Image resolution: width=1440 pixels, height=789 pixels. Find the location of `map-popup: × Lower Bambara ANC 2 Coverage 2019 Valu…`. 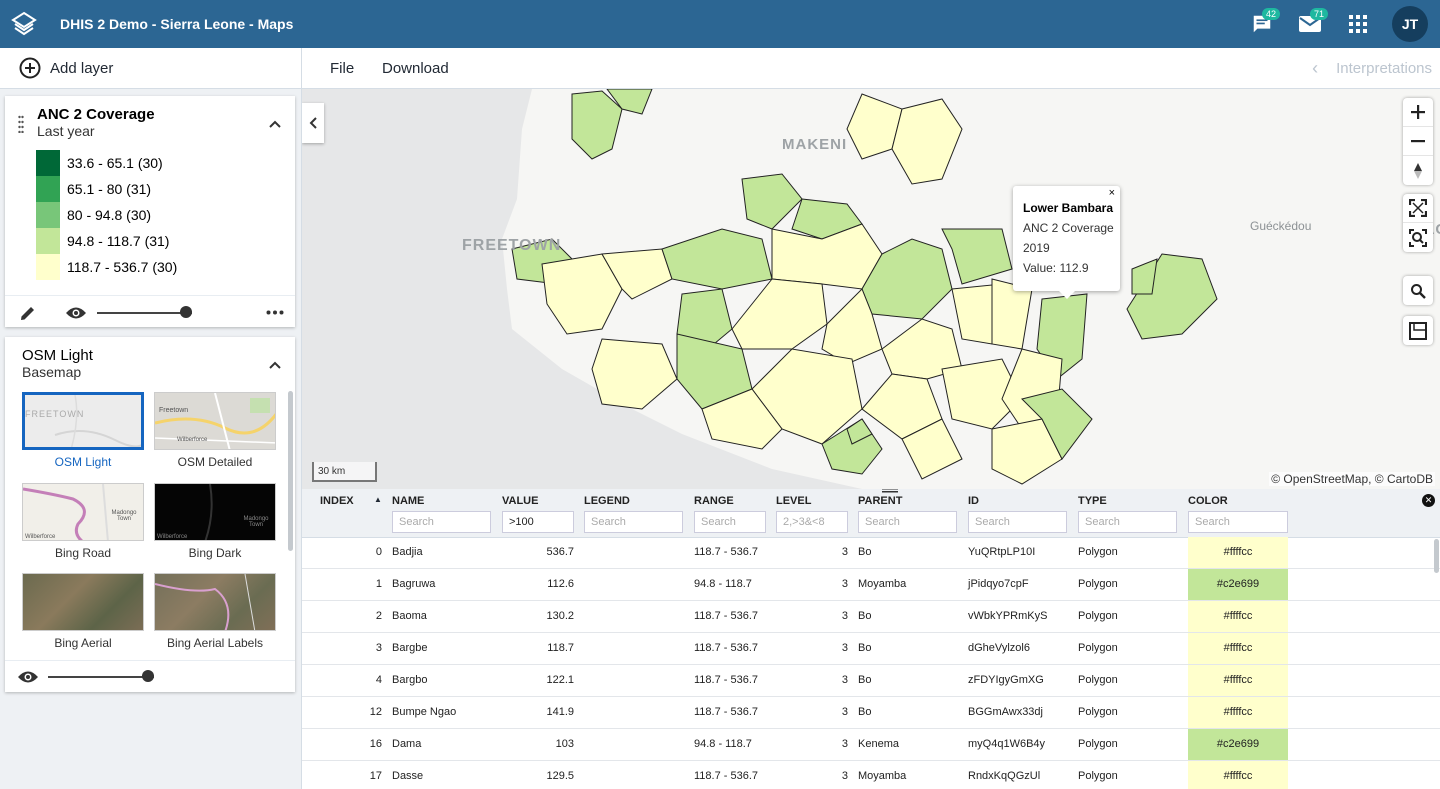

map-popup: × Lower Bambara ANC 2 Coverage 2019 Valu… is located at coordinates (1066, 242).